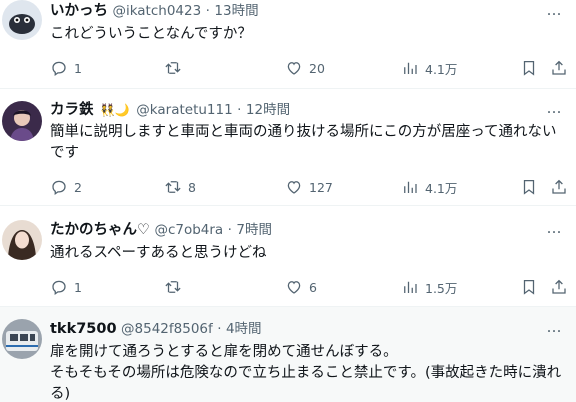 This screenshot has height=402, width=576. Describe the element at coordinates (321, 187) in the screenshot. I see `like-count: 127` at that location.